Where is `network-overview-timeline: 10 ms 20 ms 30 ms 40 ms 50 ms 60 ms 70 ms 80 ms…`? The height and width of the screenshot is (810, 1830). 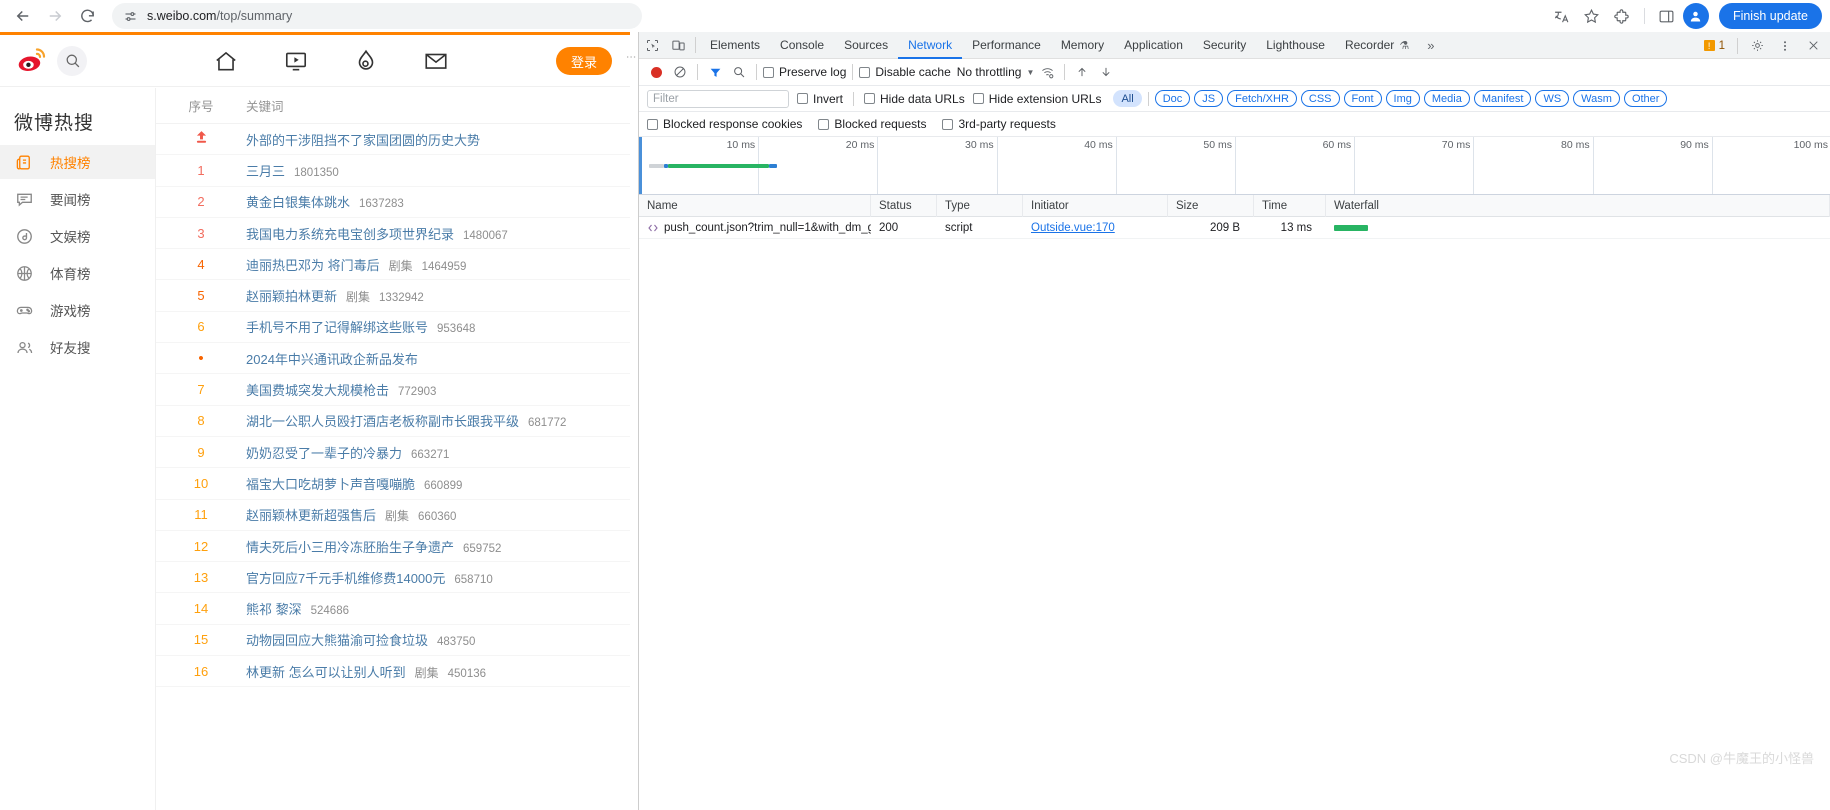 network-overview-timeline: 10 ms 20 ms 30 ms 40 ms 50 ms 60 ms 70 ms 80 ms… is located at coordinates (1234, 166).